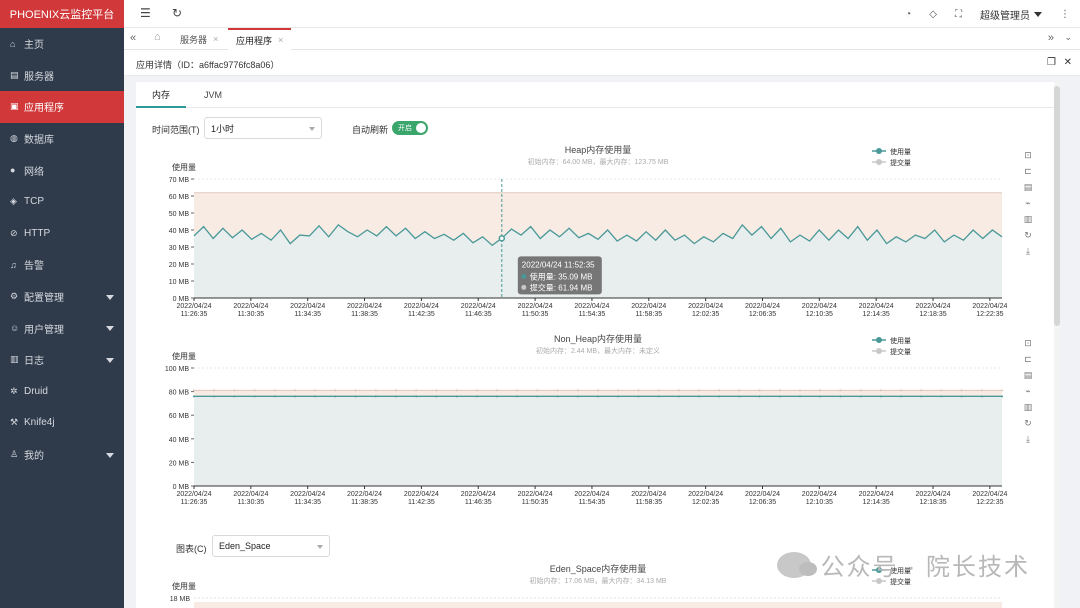 The image size is (1080, 608). Describe the element at coordinates (271, 546) in the screenshot. I see `chart-select: Eden_Space` at that location.